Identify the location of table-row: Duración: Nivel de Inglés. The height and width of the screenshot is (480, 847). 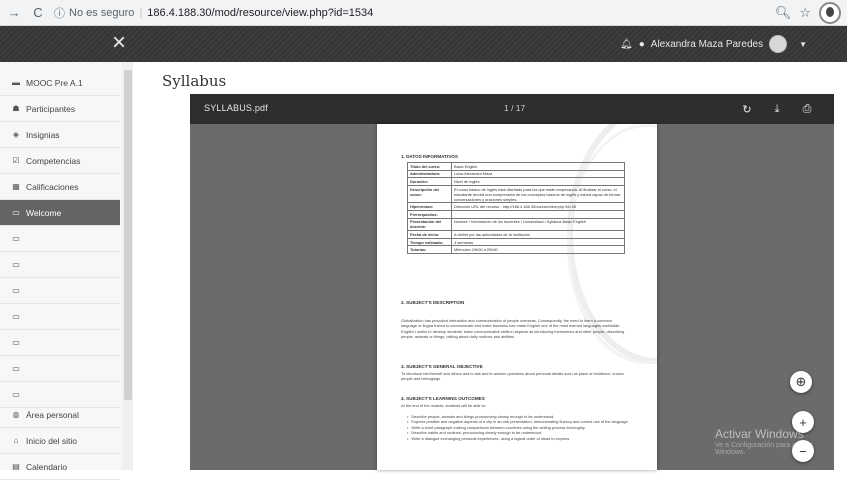
(516, 181).